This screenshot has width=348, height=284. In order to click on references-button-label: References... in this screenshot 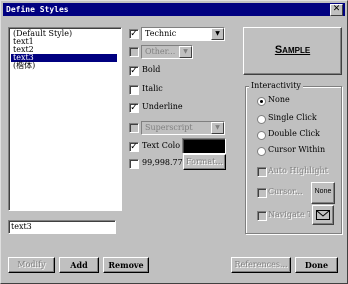, I will do `click(261, 264)`.